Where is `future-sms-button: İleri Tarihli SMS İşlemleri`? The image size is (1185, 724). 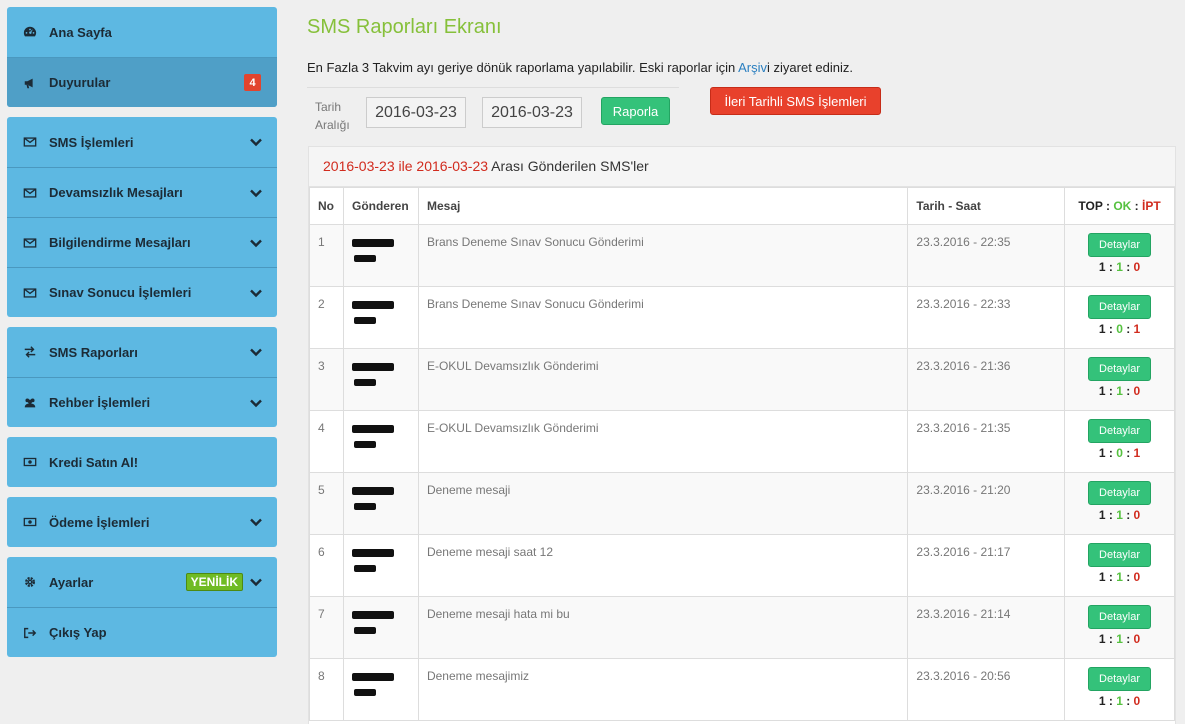
future-sms-button: İleri Tarihli SMS İşlemleri is located at coordinates (795, 101).